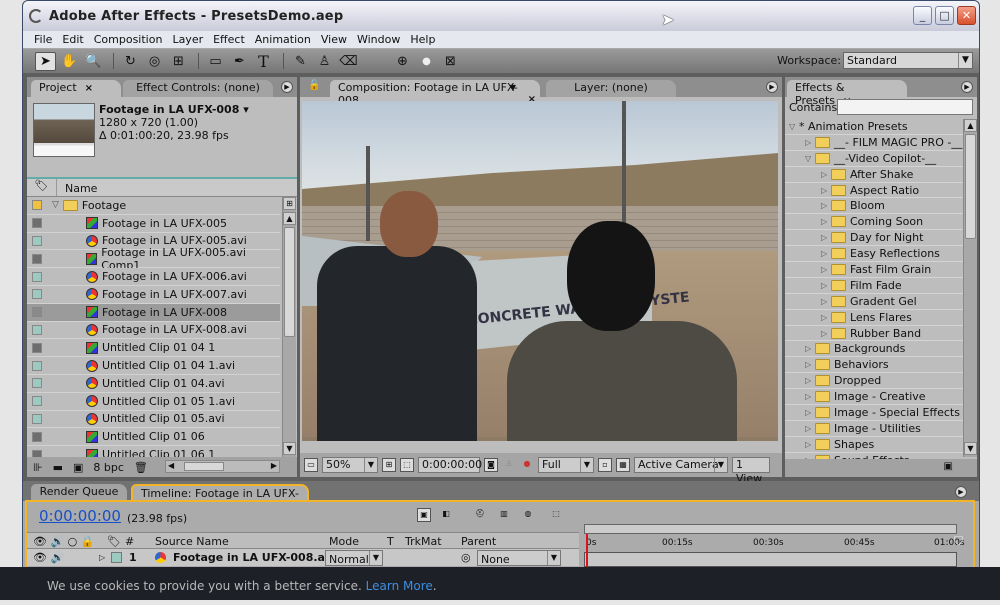  I want to click on local-axis-icon: ⊕, so click(402, 61).